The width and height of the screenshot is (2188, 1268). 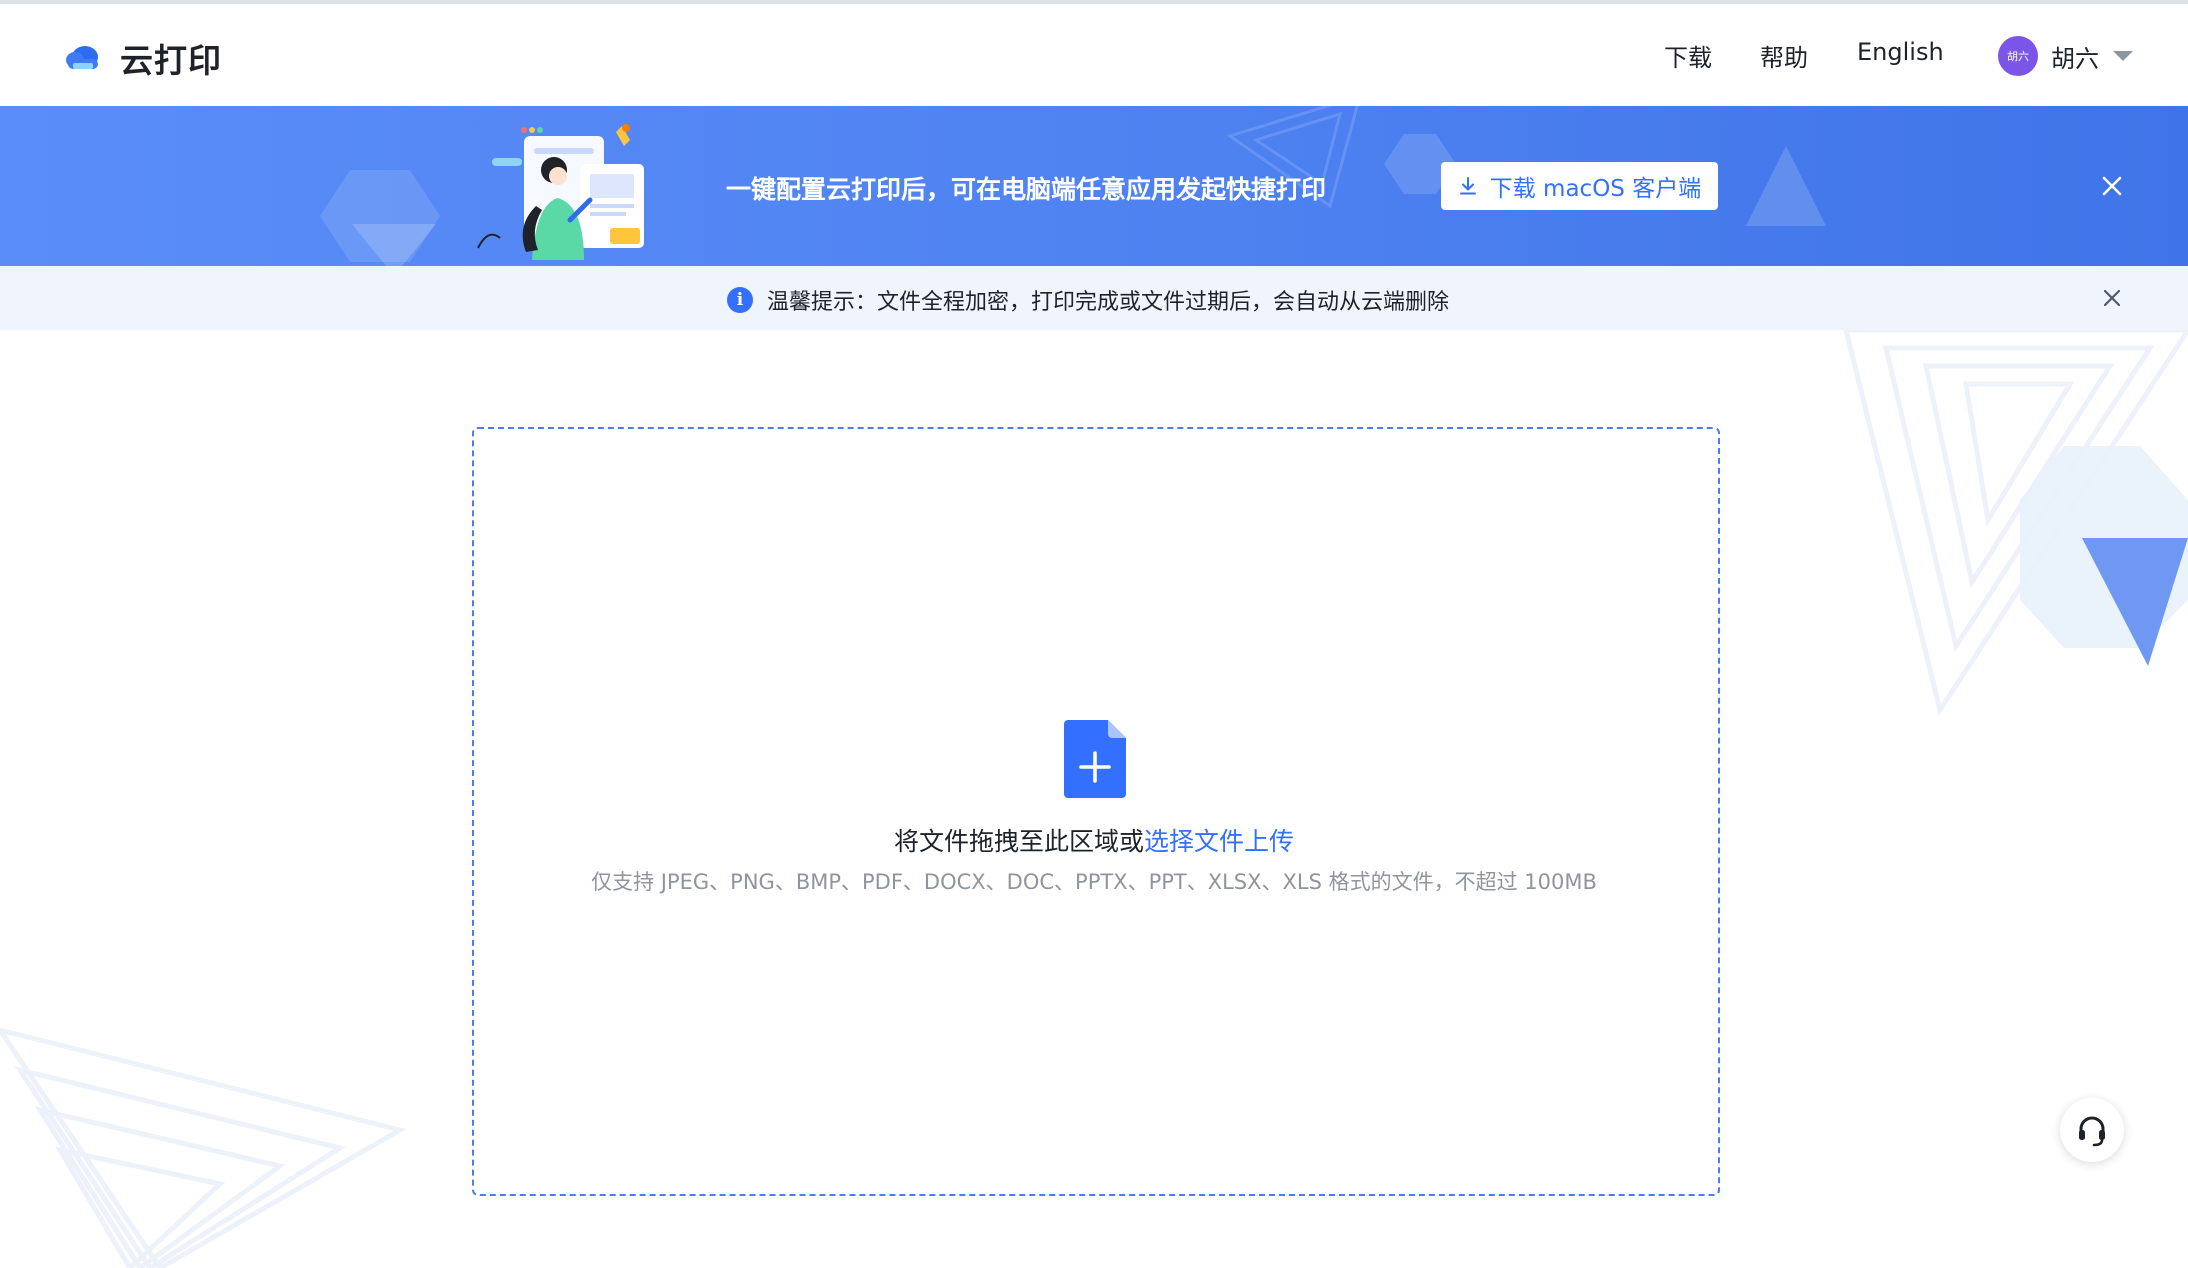 What do you see at coordinates (740, 300) in the screenshot?
I see `info-icon: i` at bounding box center [740, 300].